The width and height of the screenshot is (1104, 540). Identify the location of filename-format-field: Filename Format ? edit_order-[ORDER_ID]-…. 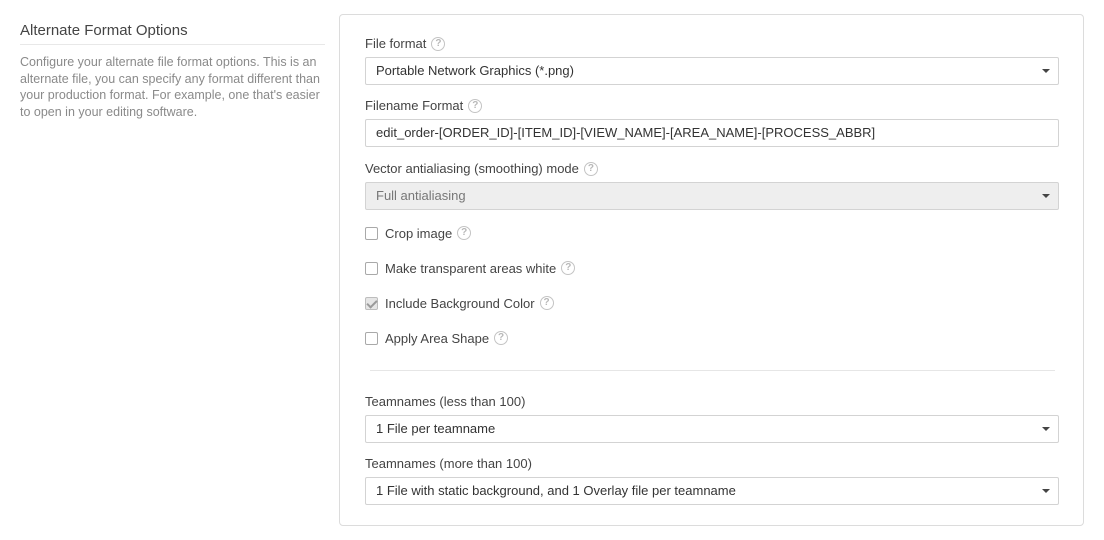
(712, 122).